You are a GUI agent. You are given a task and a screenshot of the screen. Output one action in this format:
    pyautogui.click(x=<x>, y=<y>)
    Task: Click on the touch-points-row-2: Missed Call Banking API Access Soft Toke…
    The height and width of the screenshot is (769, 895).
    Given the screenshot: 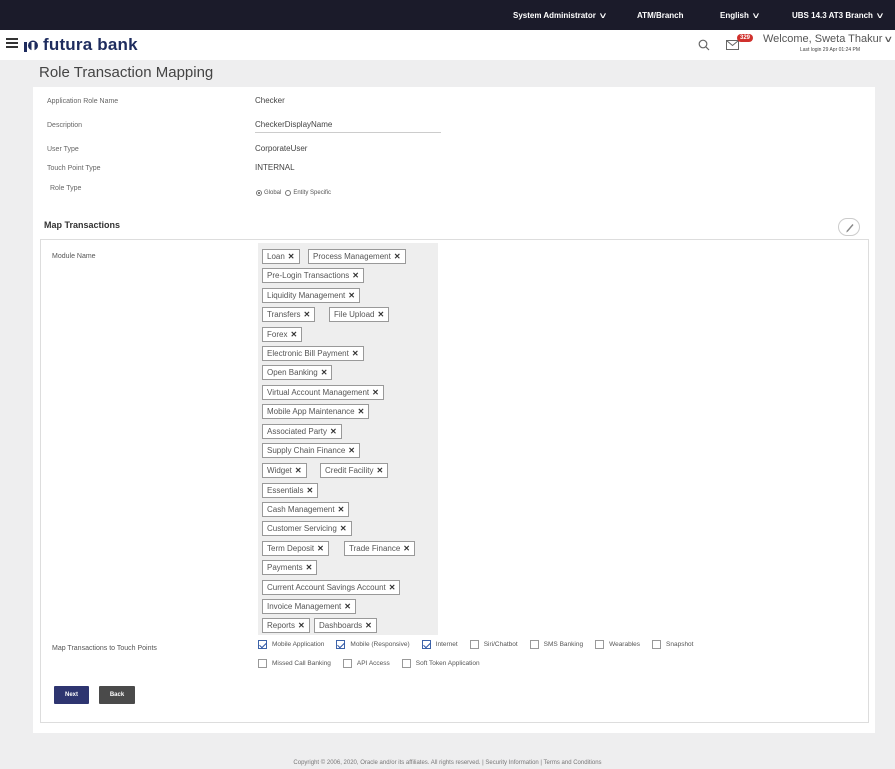 What is the action you would take?
    pyautogui.click(x=375, y=663)
    